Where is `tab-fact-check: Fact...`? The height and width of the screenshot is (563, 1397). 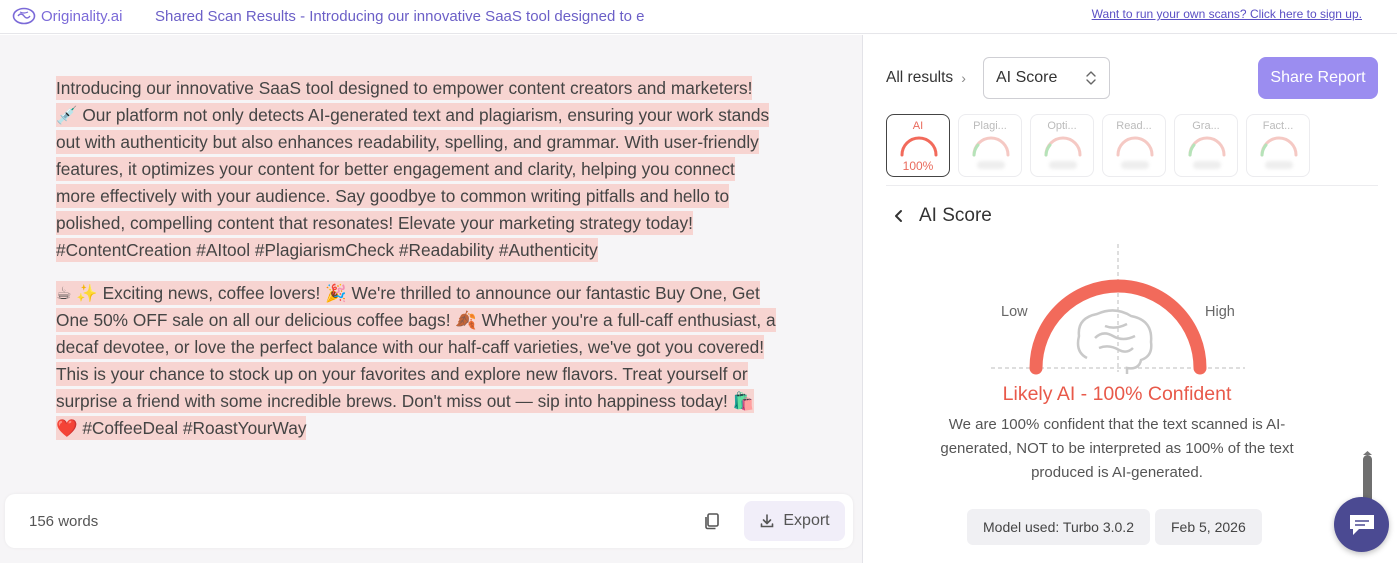 tab-fact-check: Fact... is located at coordinates (1278, 145).